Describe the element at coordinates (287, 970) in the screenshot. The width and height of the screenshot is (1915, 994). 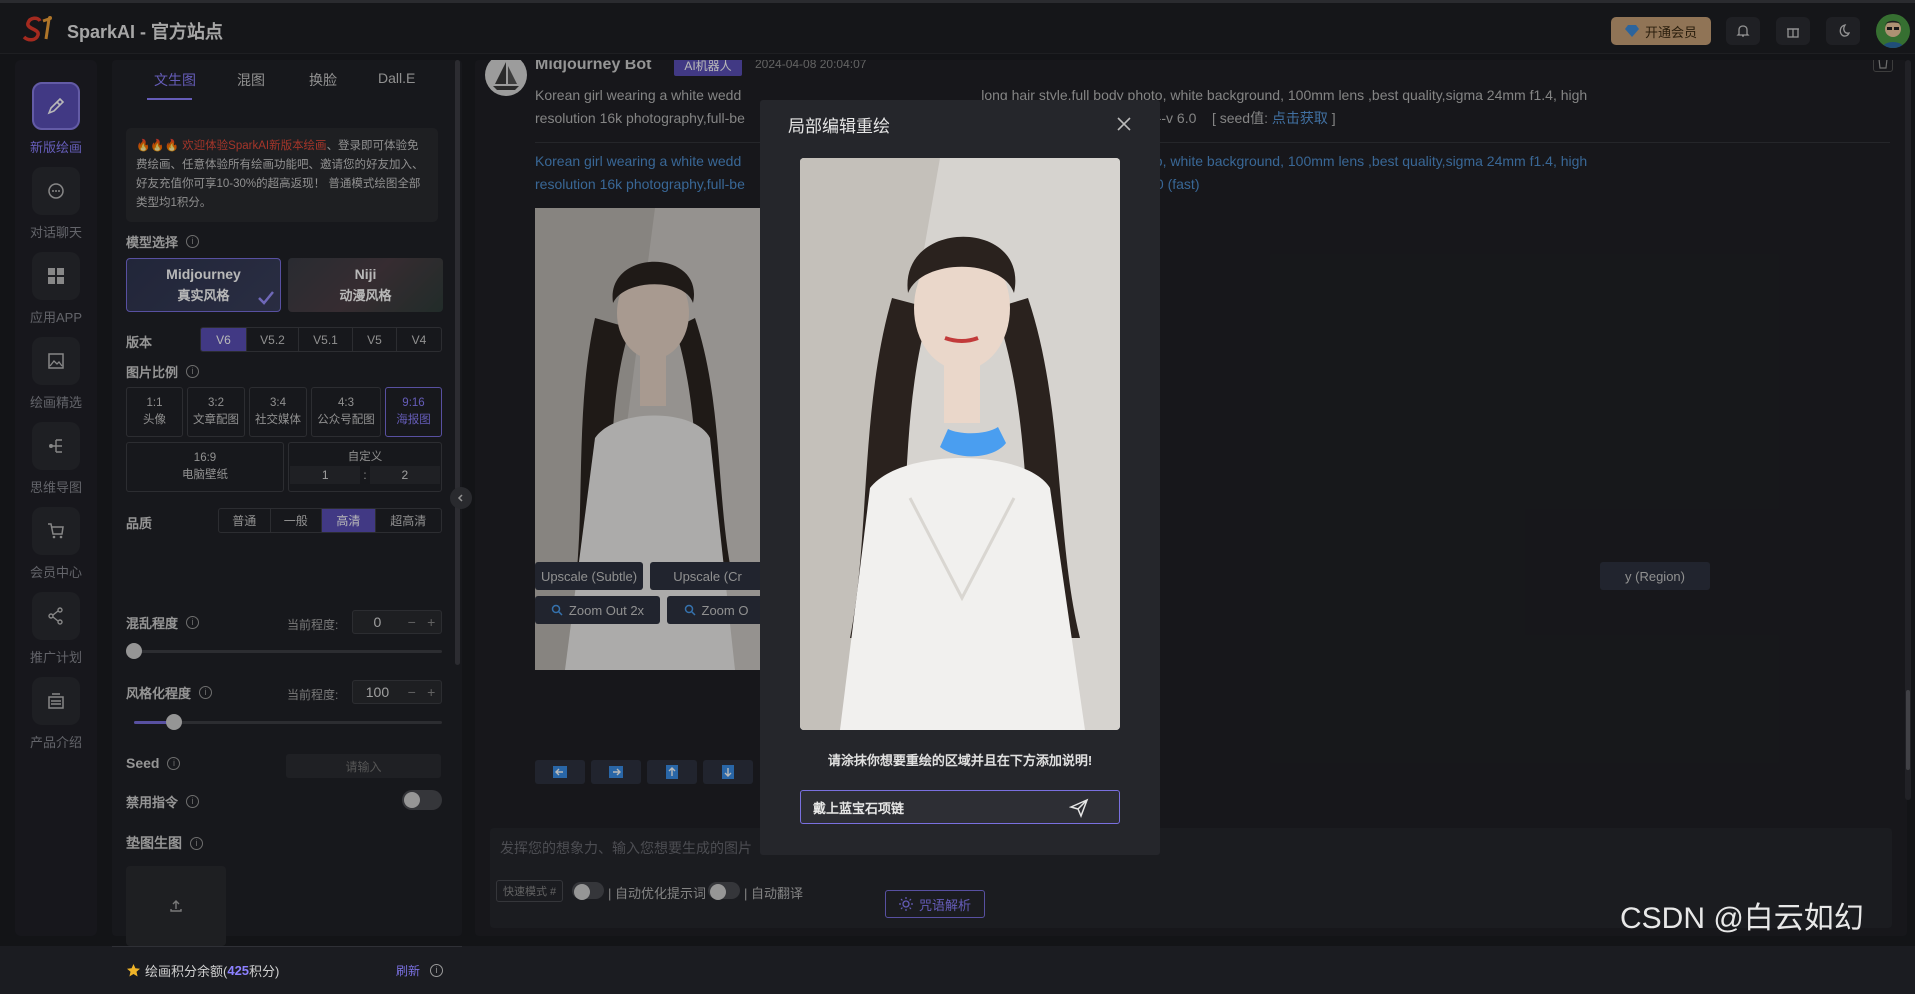
I see `balance-footer: 绘画积分余额(425 积分) 刷新 i` at that location.